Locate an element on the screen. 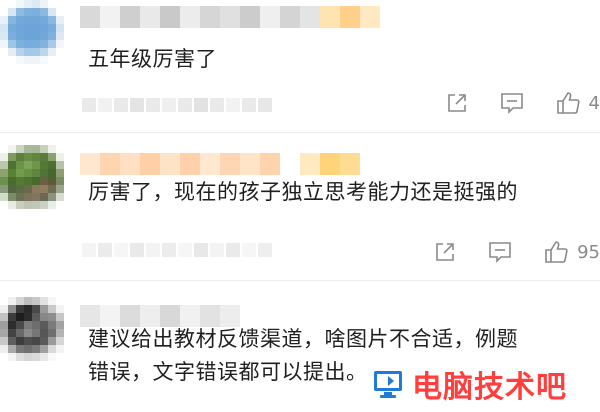  like-count: 4 is located at coordinates (594, 103).